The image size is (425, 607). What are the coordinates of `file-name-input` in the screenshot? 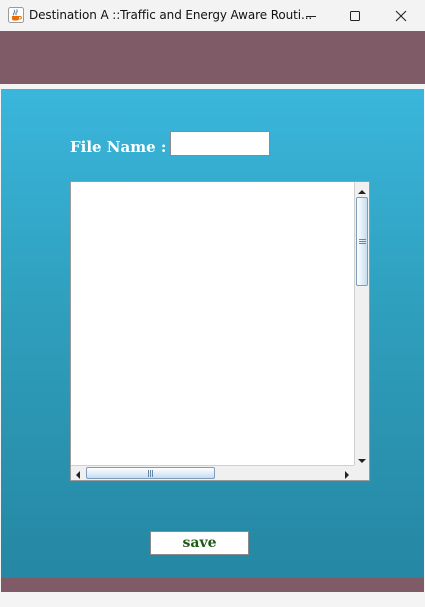 It's located at (220, 143).